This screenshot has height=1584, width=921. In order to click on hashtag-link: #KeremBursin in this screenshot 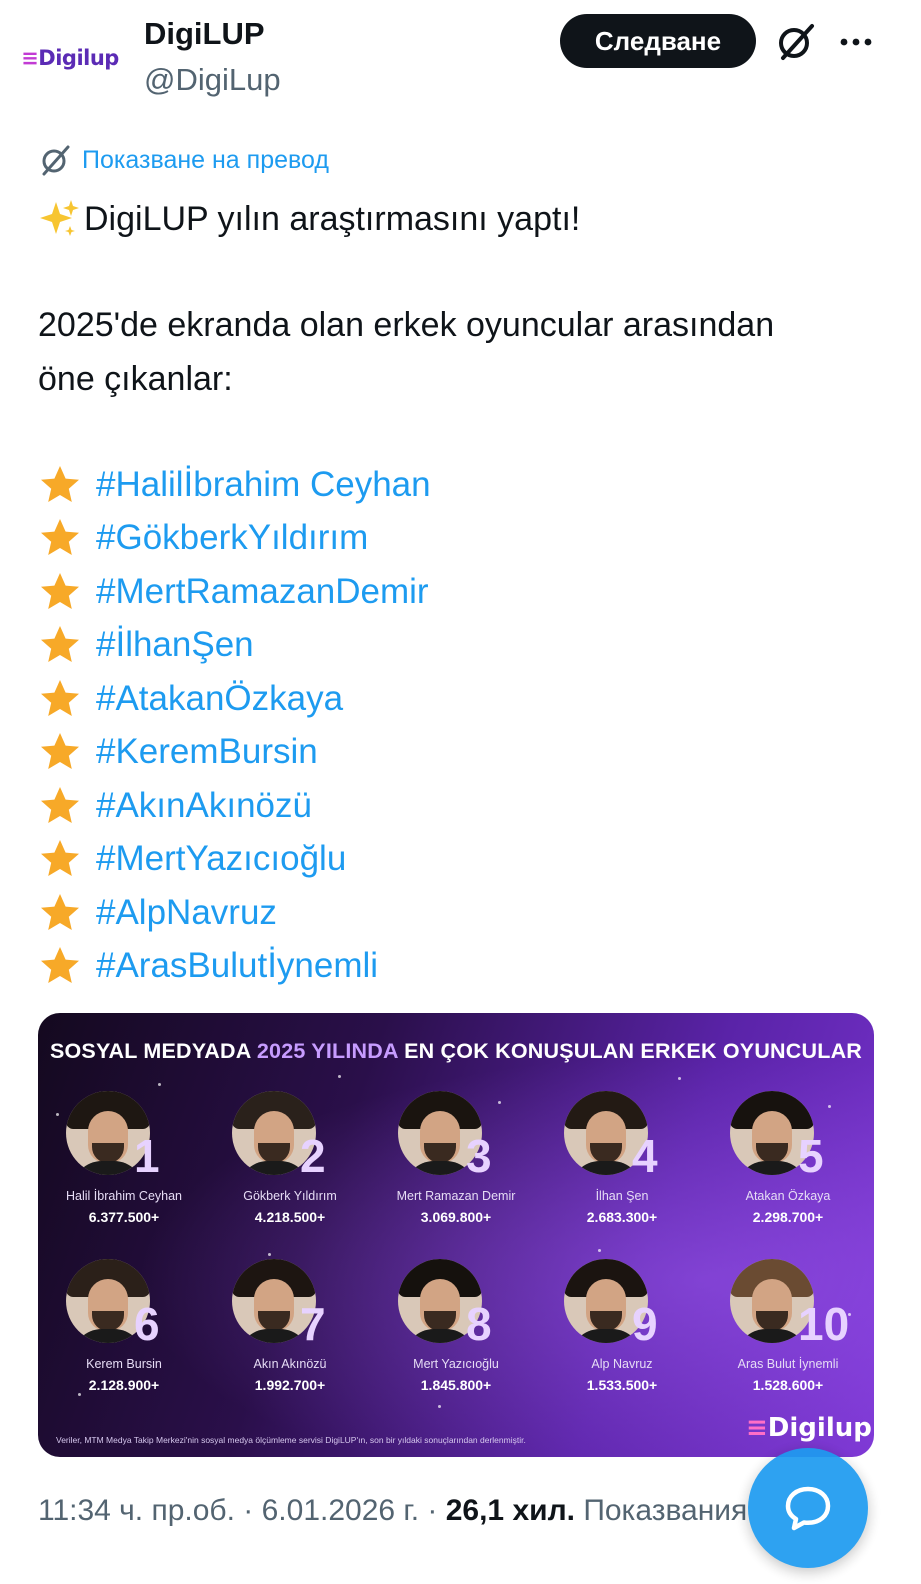, I will do `click(207, 752)`.